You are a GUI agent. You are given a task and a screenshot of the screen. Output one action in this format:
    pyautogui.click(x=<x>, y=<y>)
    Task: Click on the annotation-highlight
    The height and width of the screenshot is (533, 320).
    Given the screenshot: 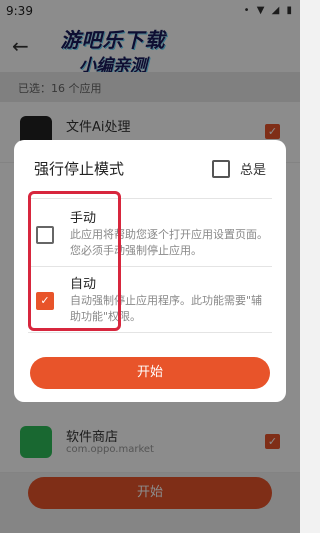 What is the action you would take?
    pyautogui.click(x=74, y=261)
    